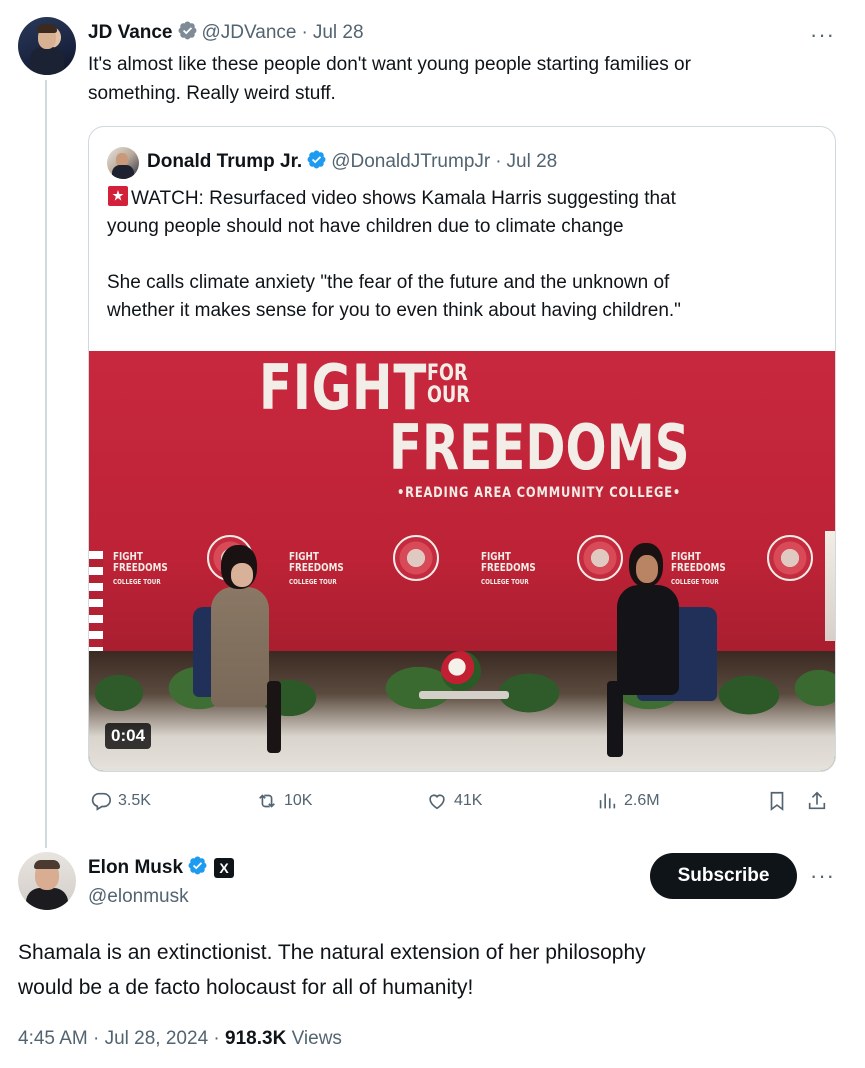 The width and height of the screenshot is (865, 1068). What do you see at coordinates (157, 1038) in the screenshot?
I see `tweet-full-date: Jul 28, 2024` at bounding box center [157, 1038].